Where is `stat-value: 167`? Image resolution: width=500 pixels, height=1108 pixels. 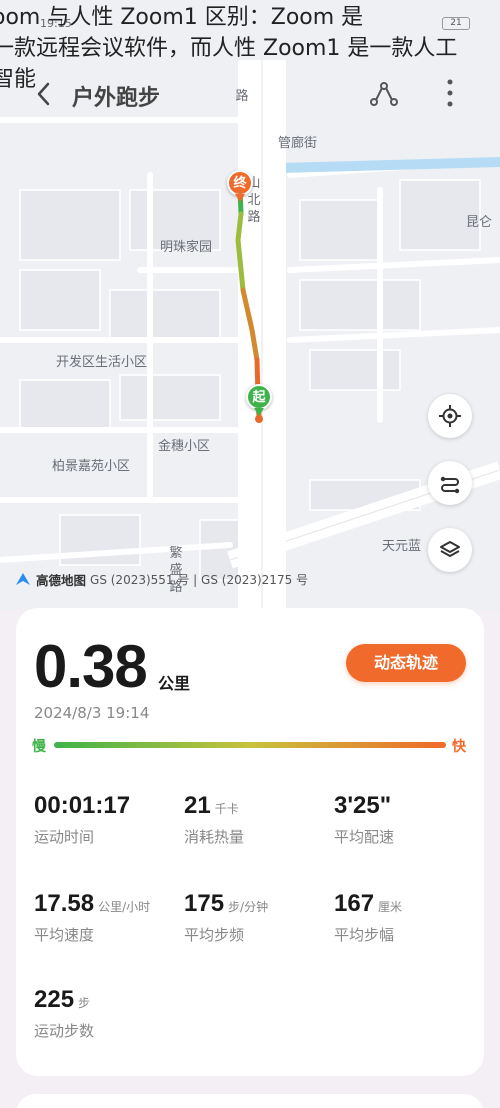
stat-value: 167 is located at coordinates (354, 903).